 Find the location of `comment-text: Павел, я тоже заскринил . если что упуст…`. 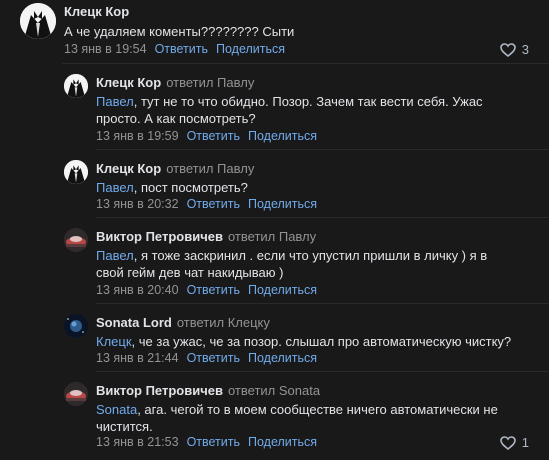

comment-text: Павел, я тоже заскринил . если что упуст… is located at coordinates (292, 264).